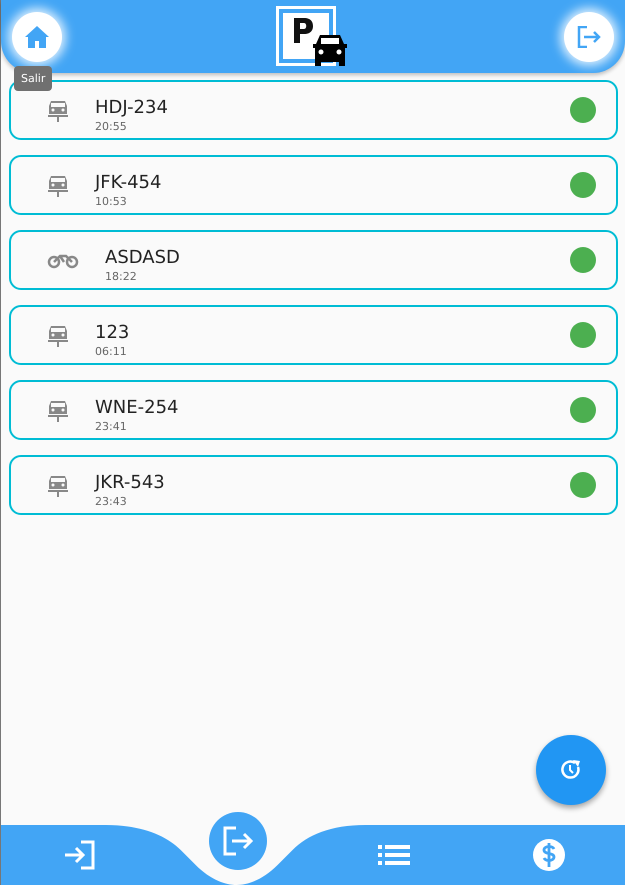  I want to click on list-icon, so click(394, 855).